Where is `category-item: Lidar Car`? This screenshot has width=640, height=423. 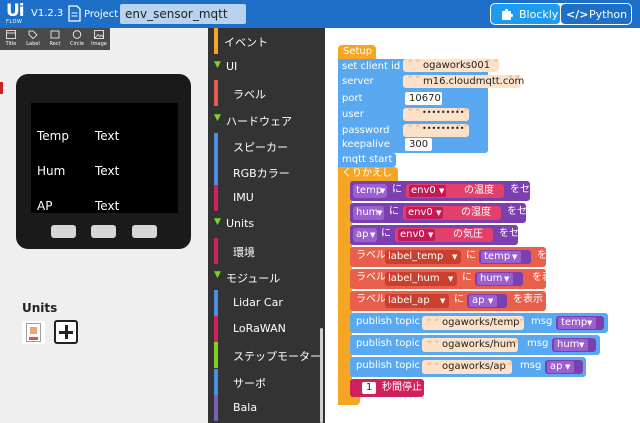 category-item: Lidar Car is located at coordinates (266, 303).